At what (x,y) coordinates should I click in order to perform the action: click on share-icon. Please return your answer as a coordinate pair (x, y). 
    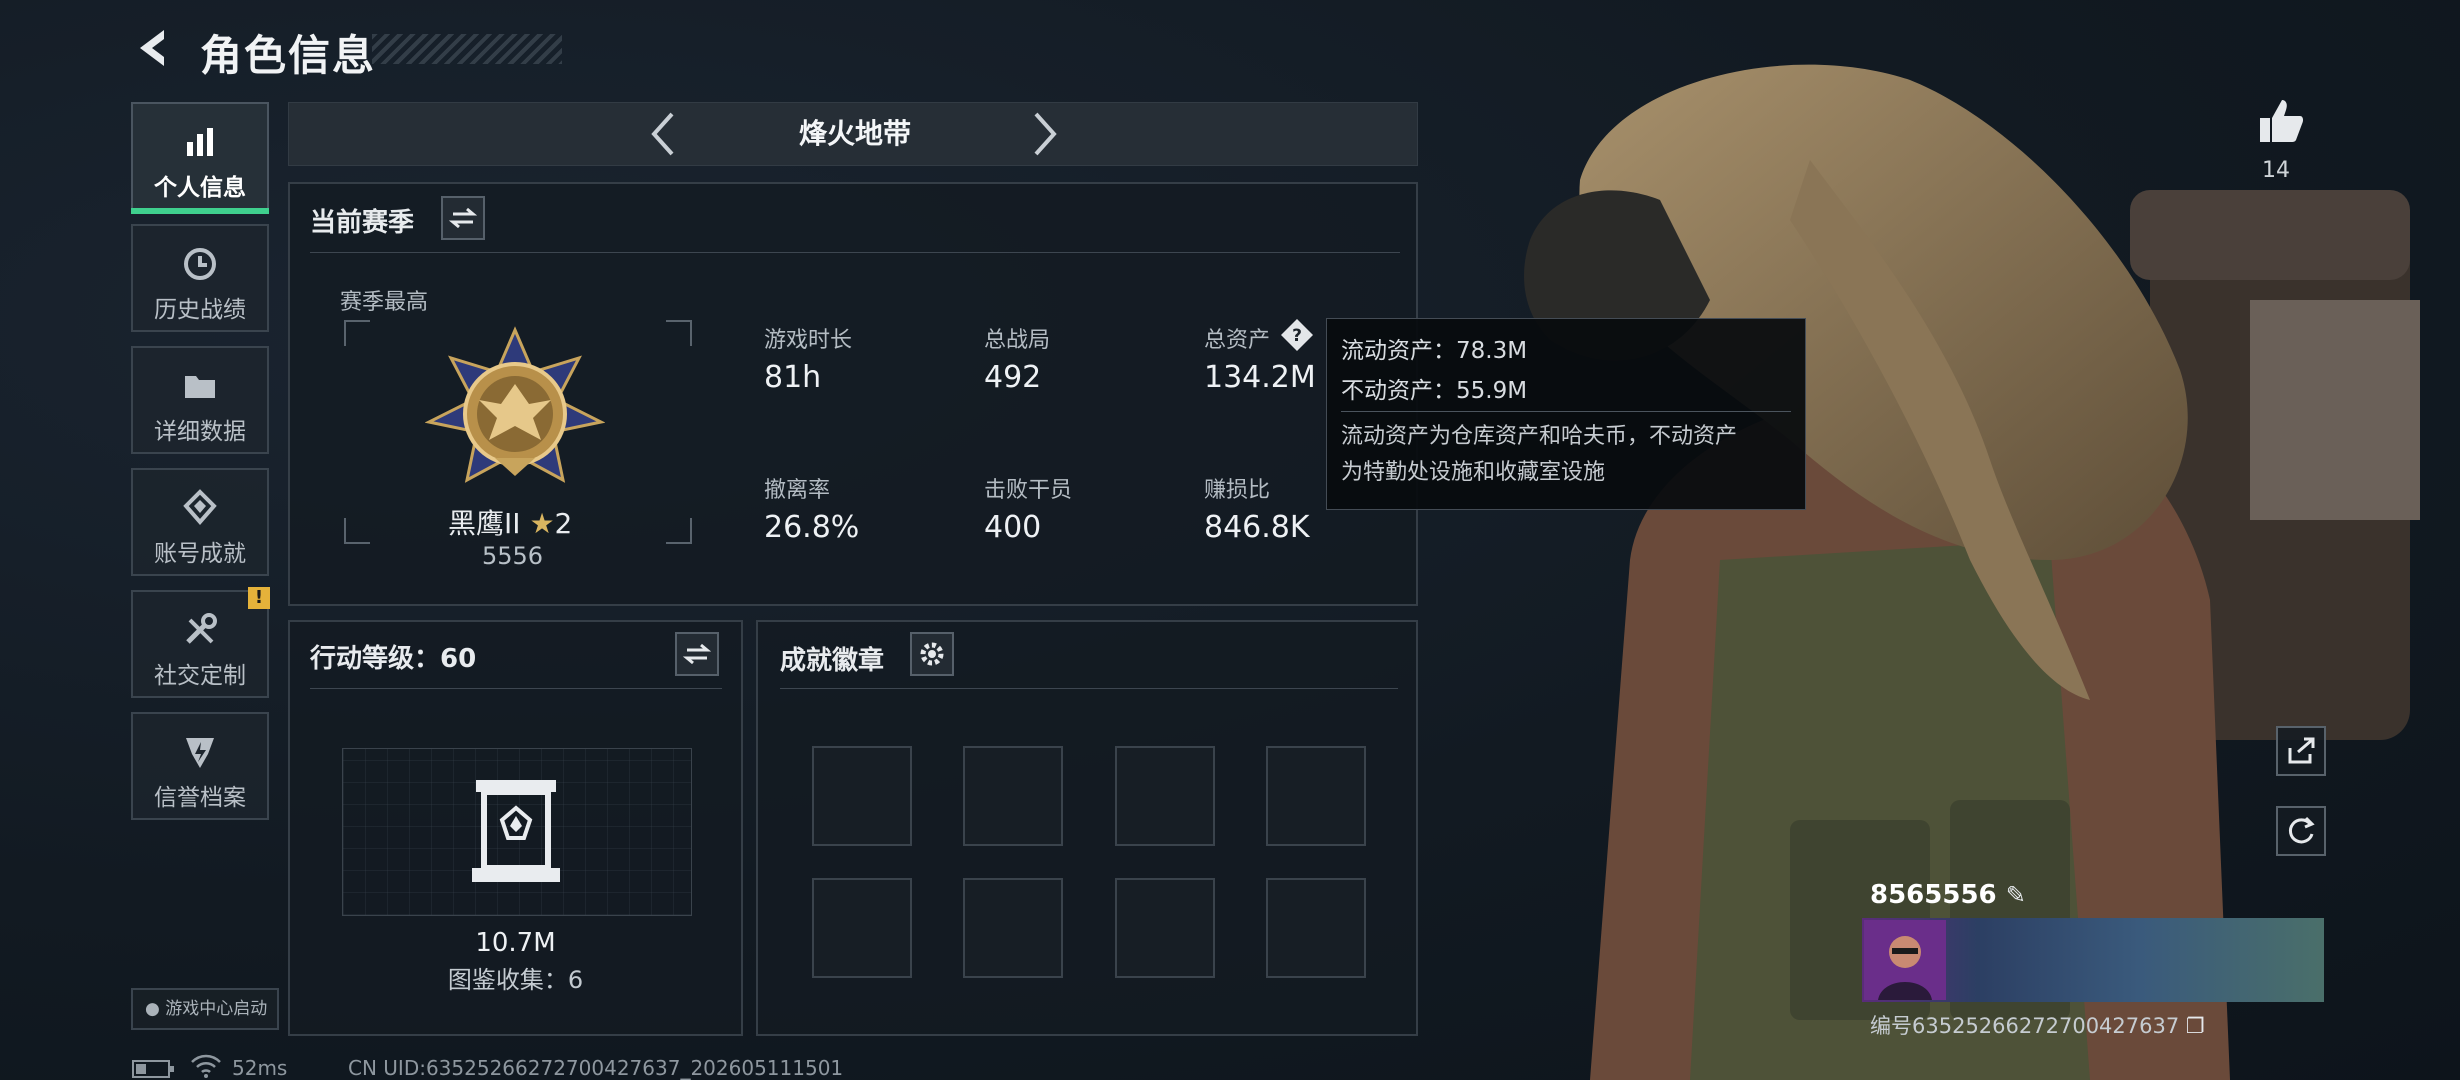
    Looking at the image, I should click on (2301, 750).